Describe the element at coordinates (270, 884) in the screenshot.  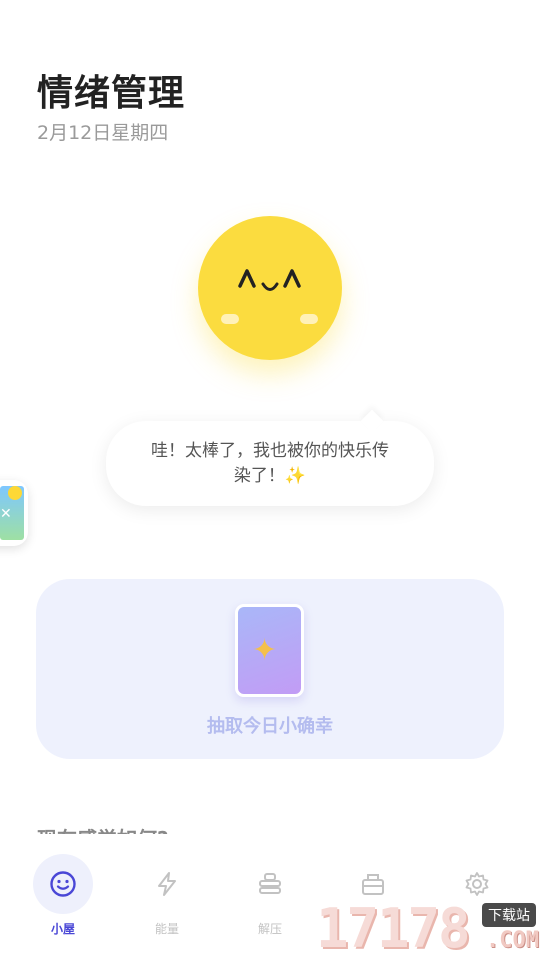
I see `stack-icon` at that location.